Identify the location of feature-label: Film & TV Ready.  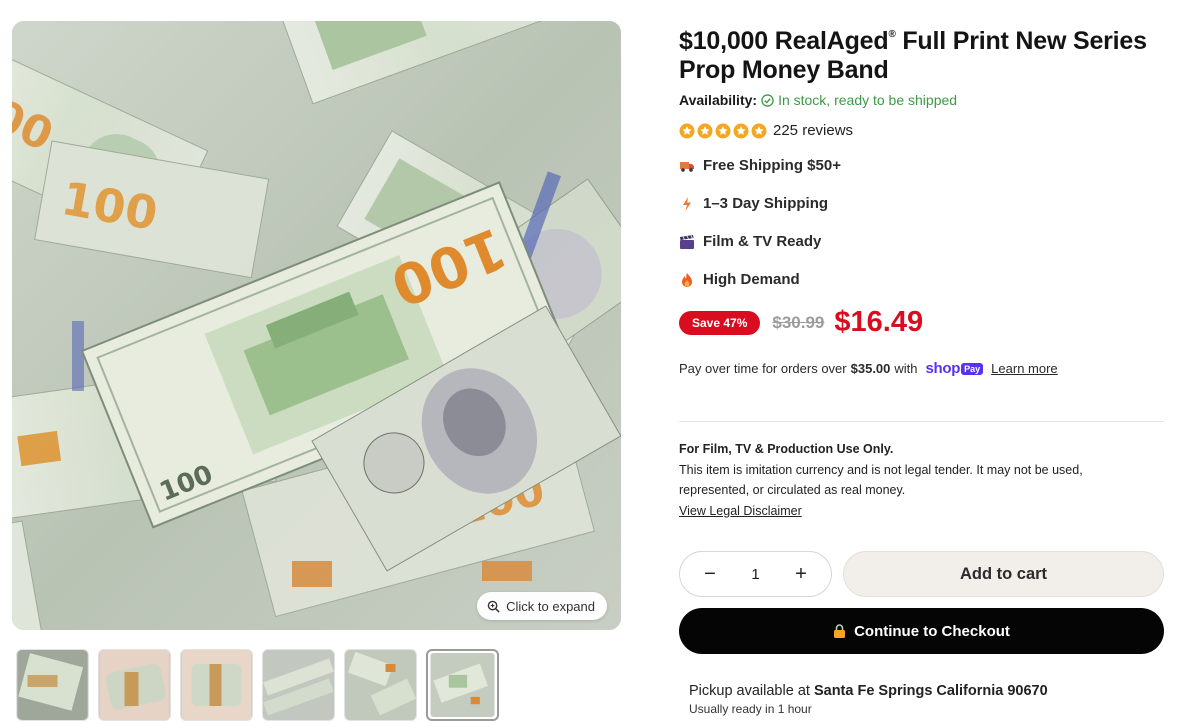
(762, 241).